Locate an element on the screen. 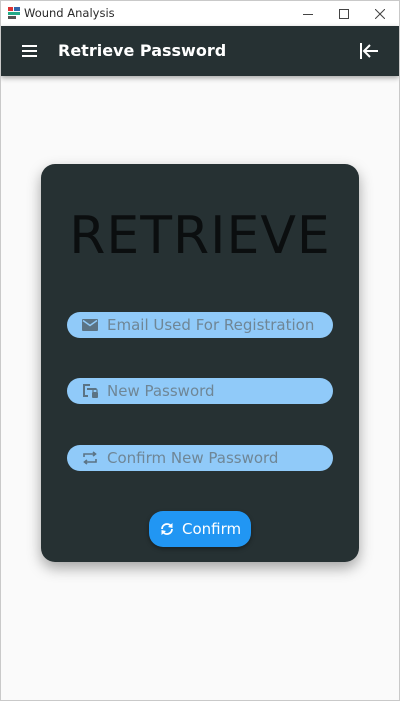 Image resolution: width=400 pixels, height=701 pixels. app-icon is located at coordinates (14, 13).